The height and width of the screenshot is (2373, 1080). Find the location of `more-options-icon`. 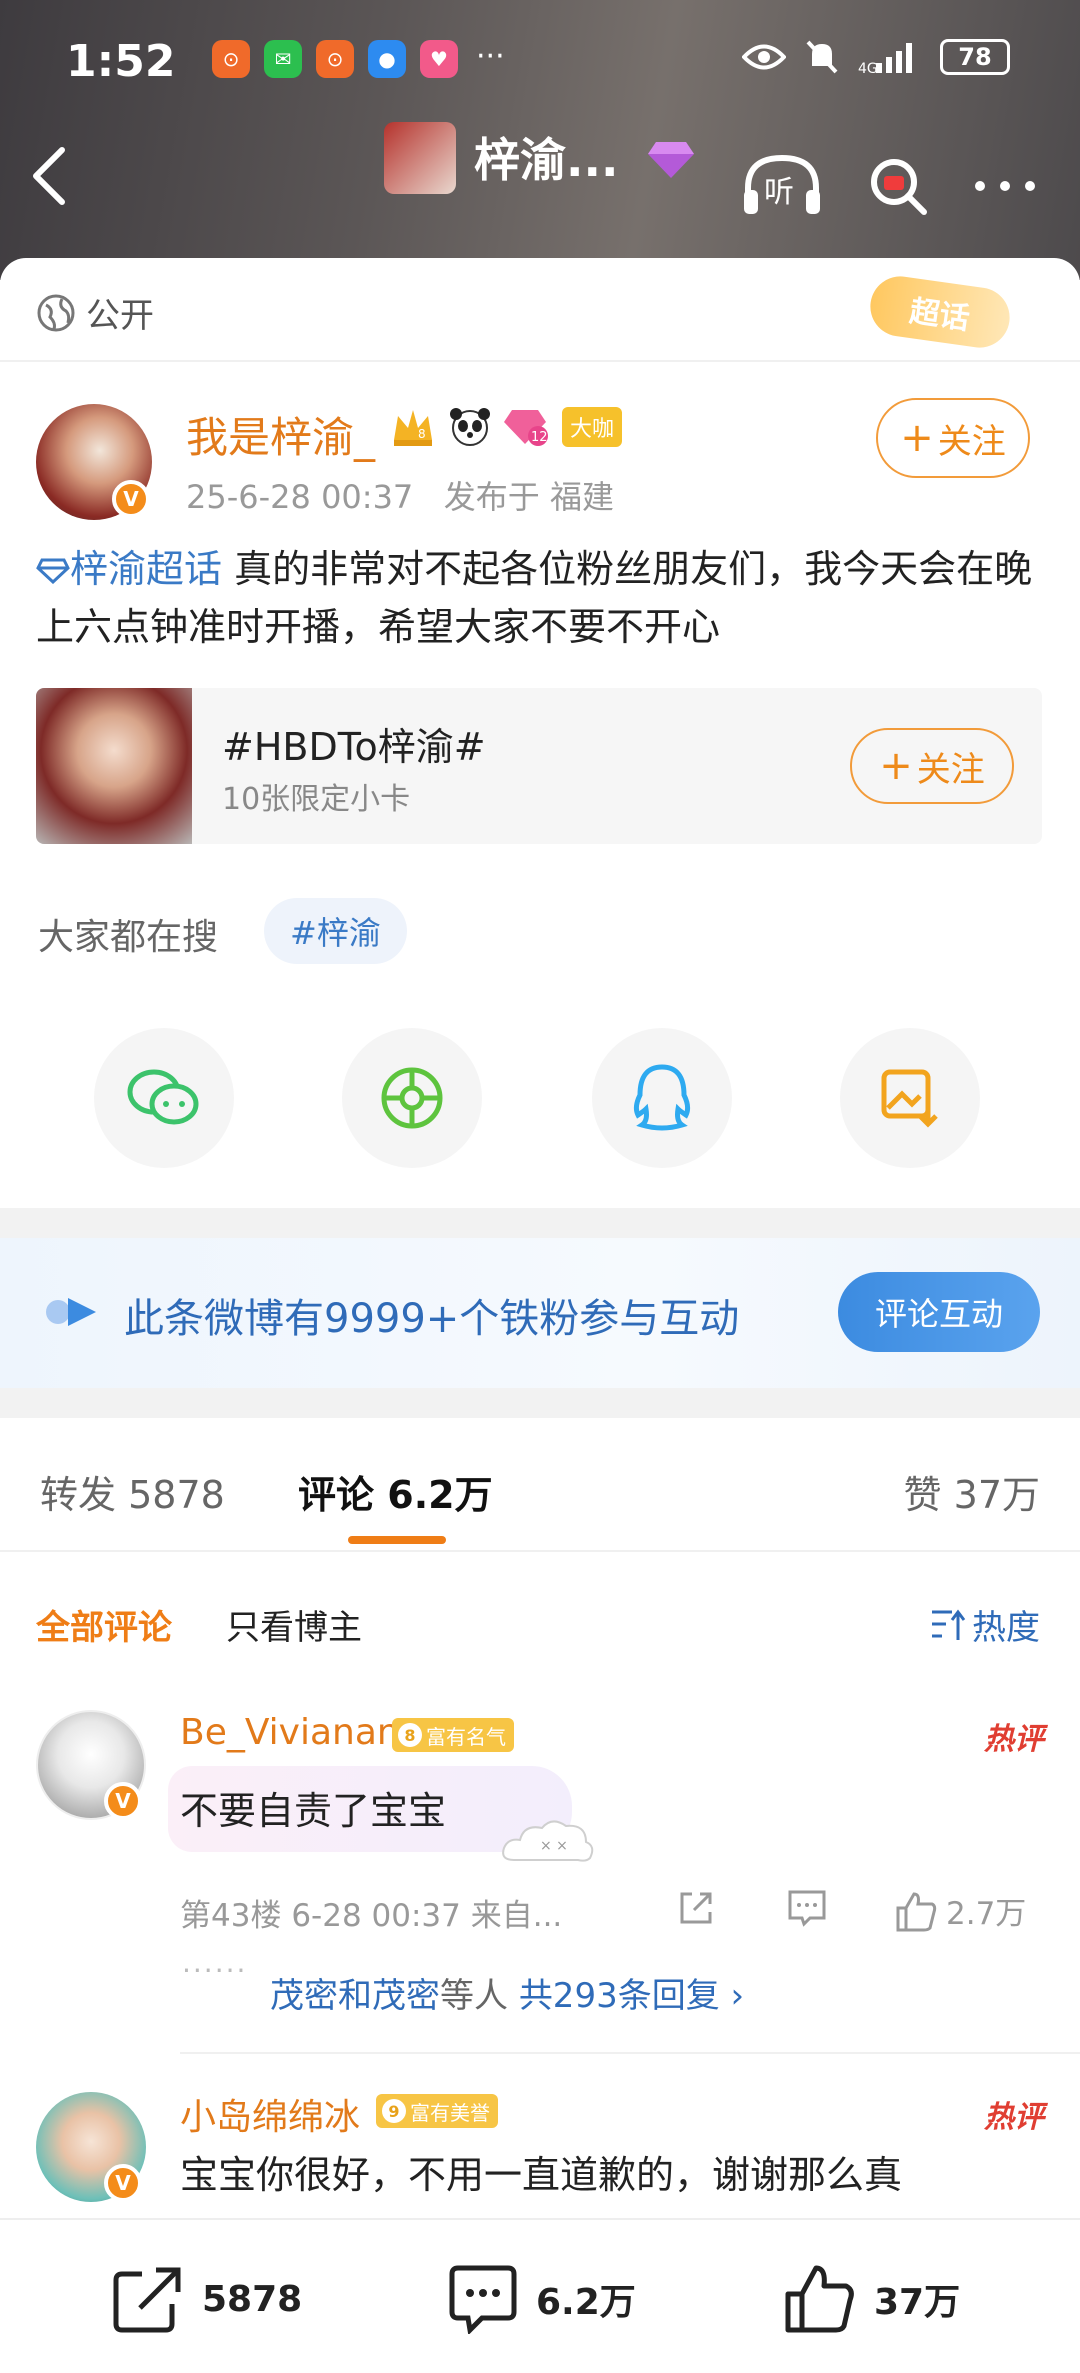

more-options-icon is located at coordinates (1005, 186).